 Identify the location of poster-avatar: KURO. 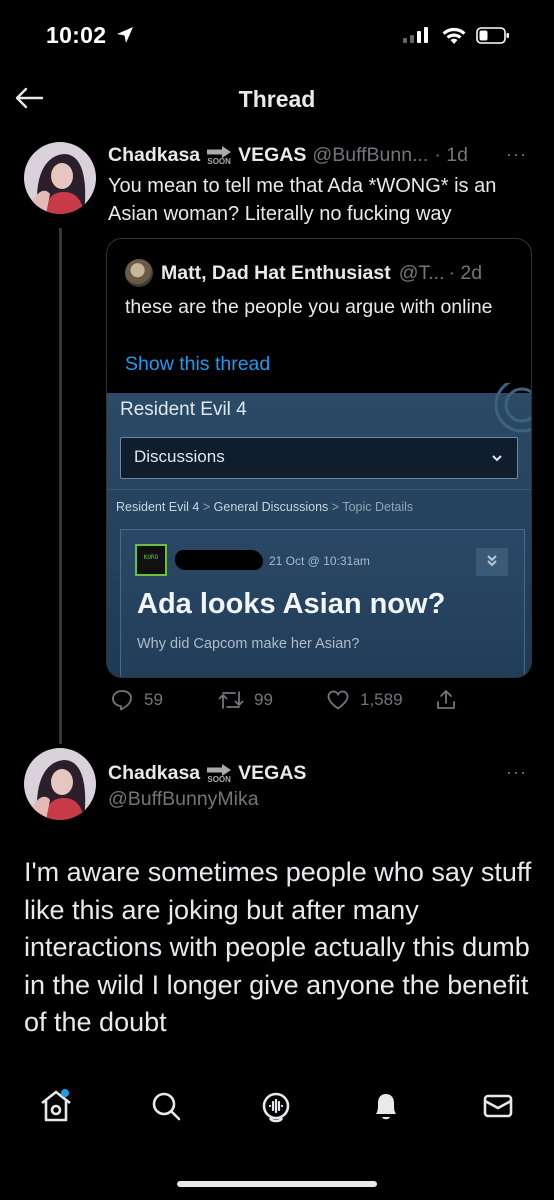
(151, 560).